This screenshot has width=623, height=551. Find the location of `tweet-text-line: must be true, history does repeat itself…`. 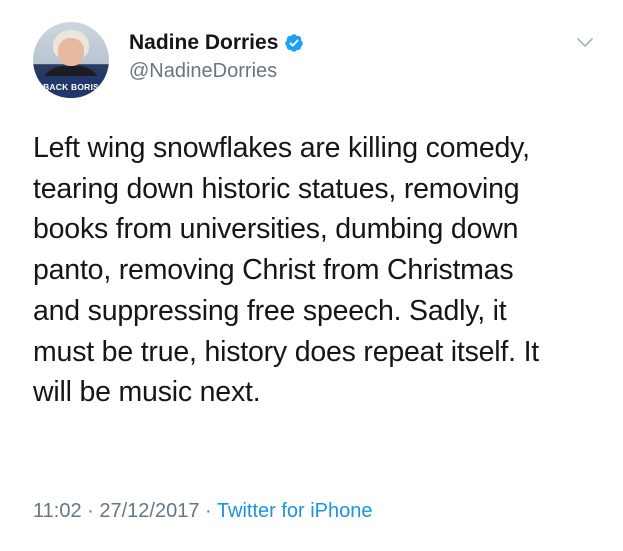

tweet-text-line: must be true, history does repeat itself… is located at coordinates (286, 351).